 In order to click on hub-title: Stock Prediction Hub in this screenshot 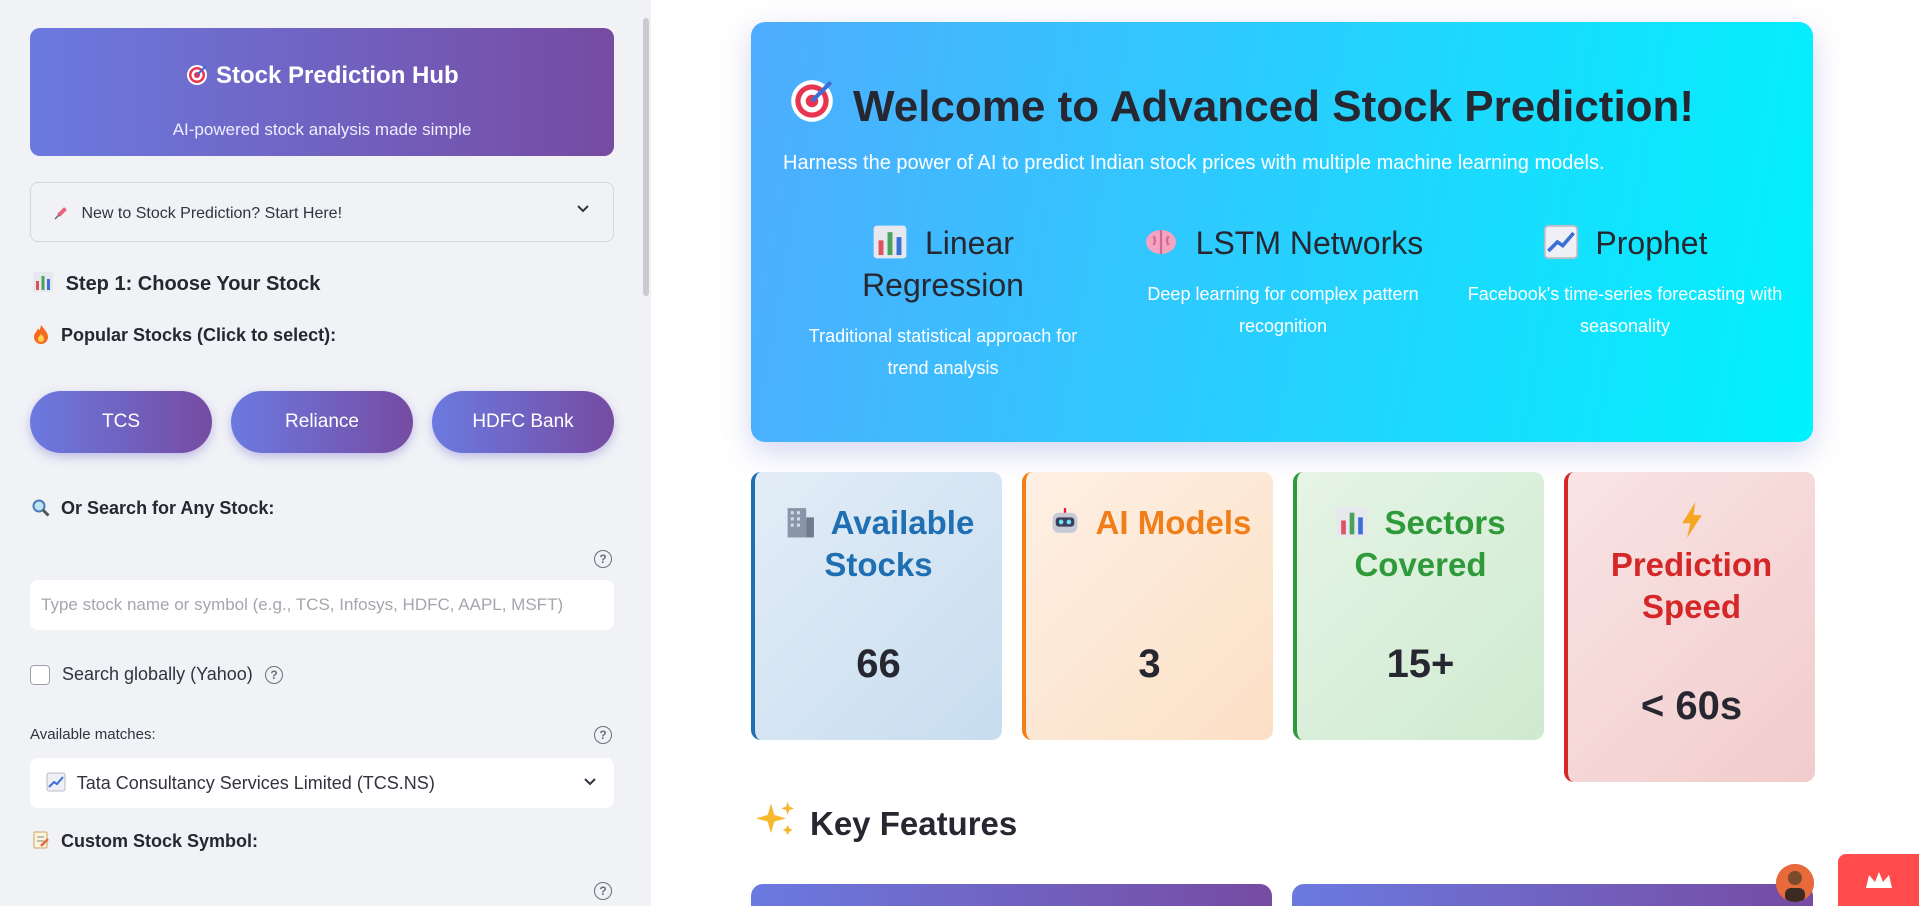, I will do `click(322, 76)`.